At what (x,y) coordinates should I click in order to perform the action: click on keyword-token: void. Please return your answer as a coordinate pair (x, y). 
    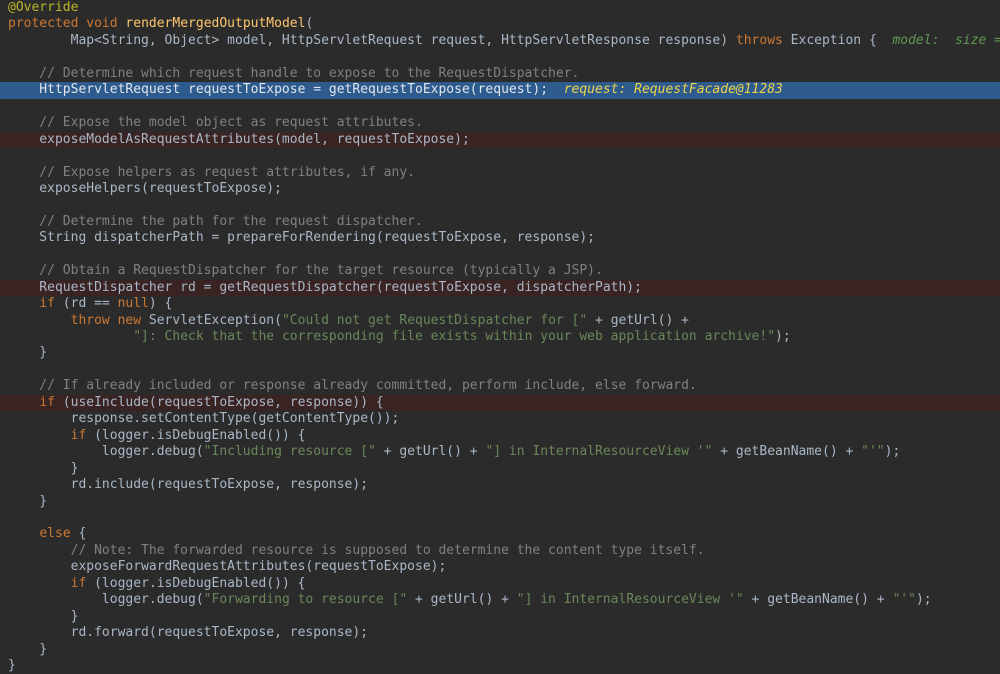
    Looking at the image, I should click on (102, 24).